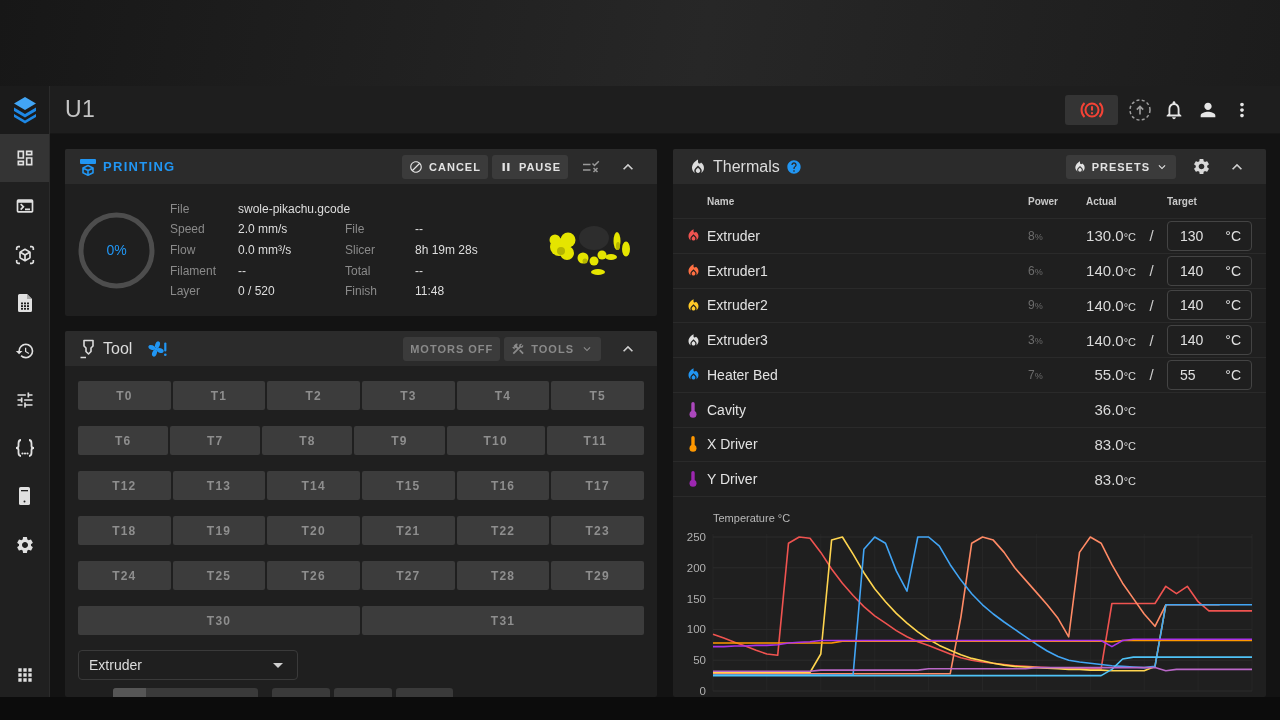 Image resolution: width=1280 pixels, height=720 pixels. Describe the element at coordinates (430, 291) in the screenshot. I see `detail-value: 11:48` at that location.